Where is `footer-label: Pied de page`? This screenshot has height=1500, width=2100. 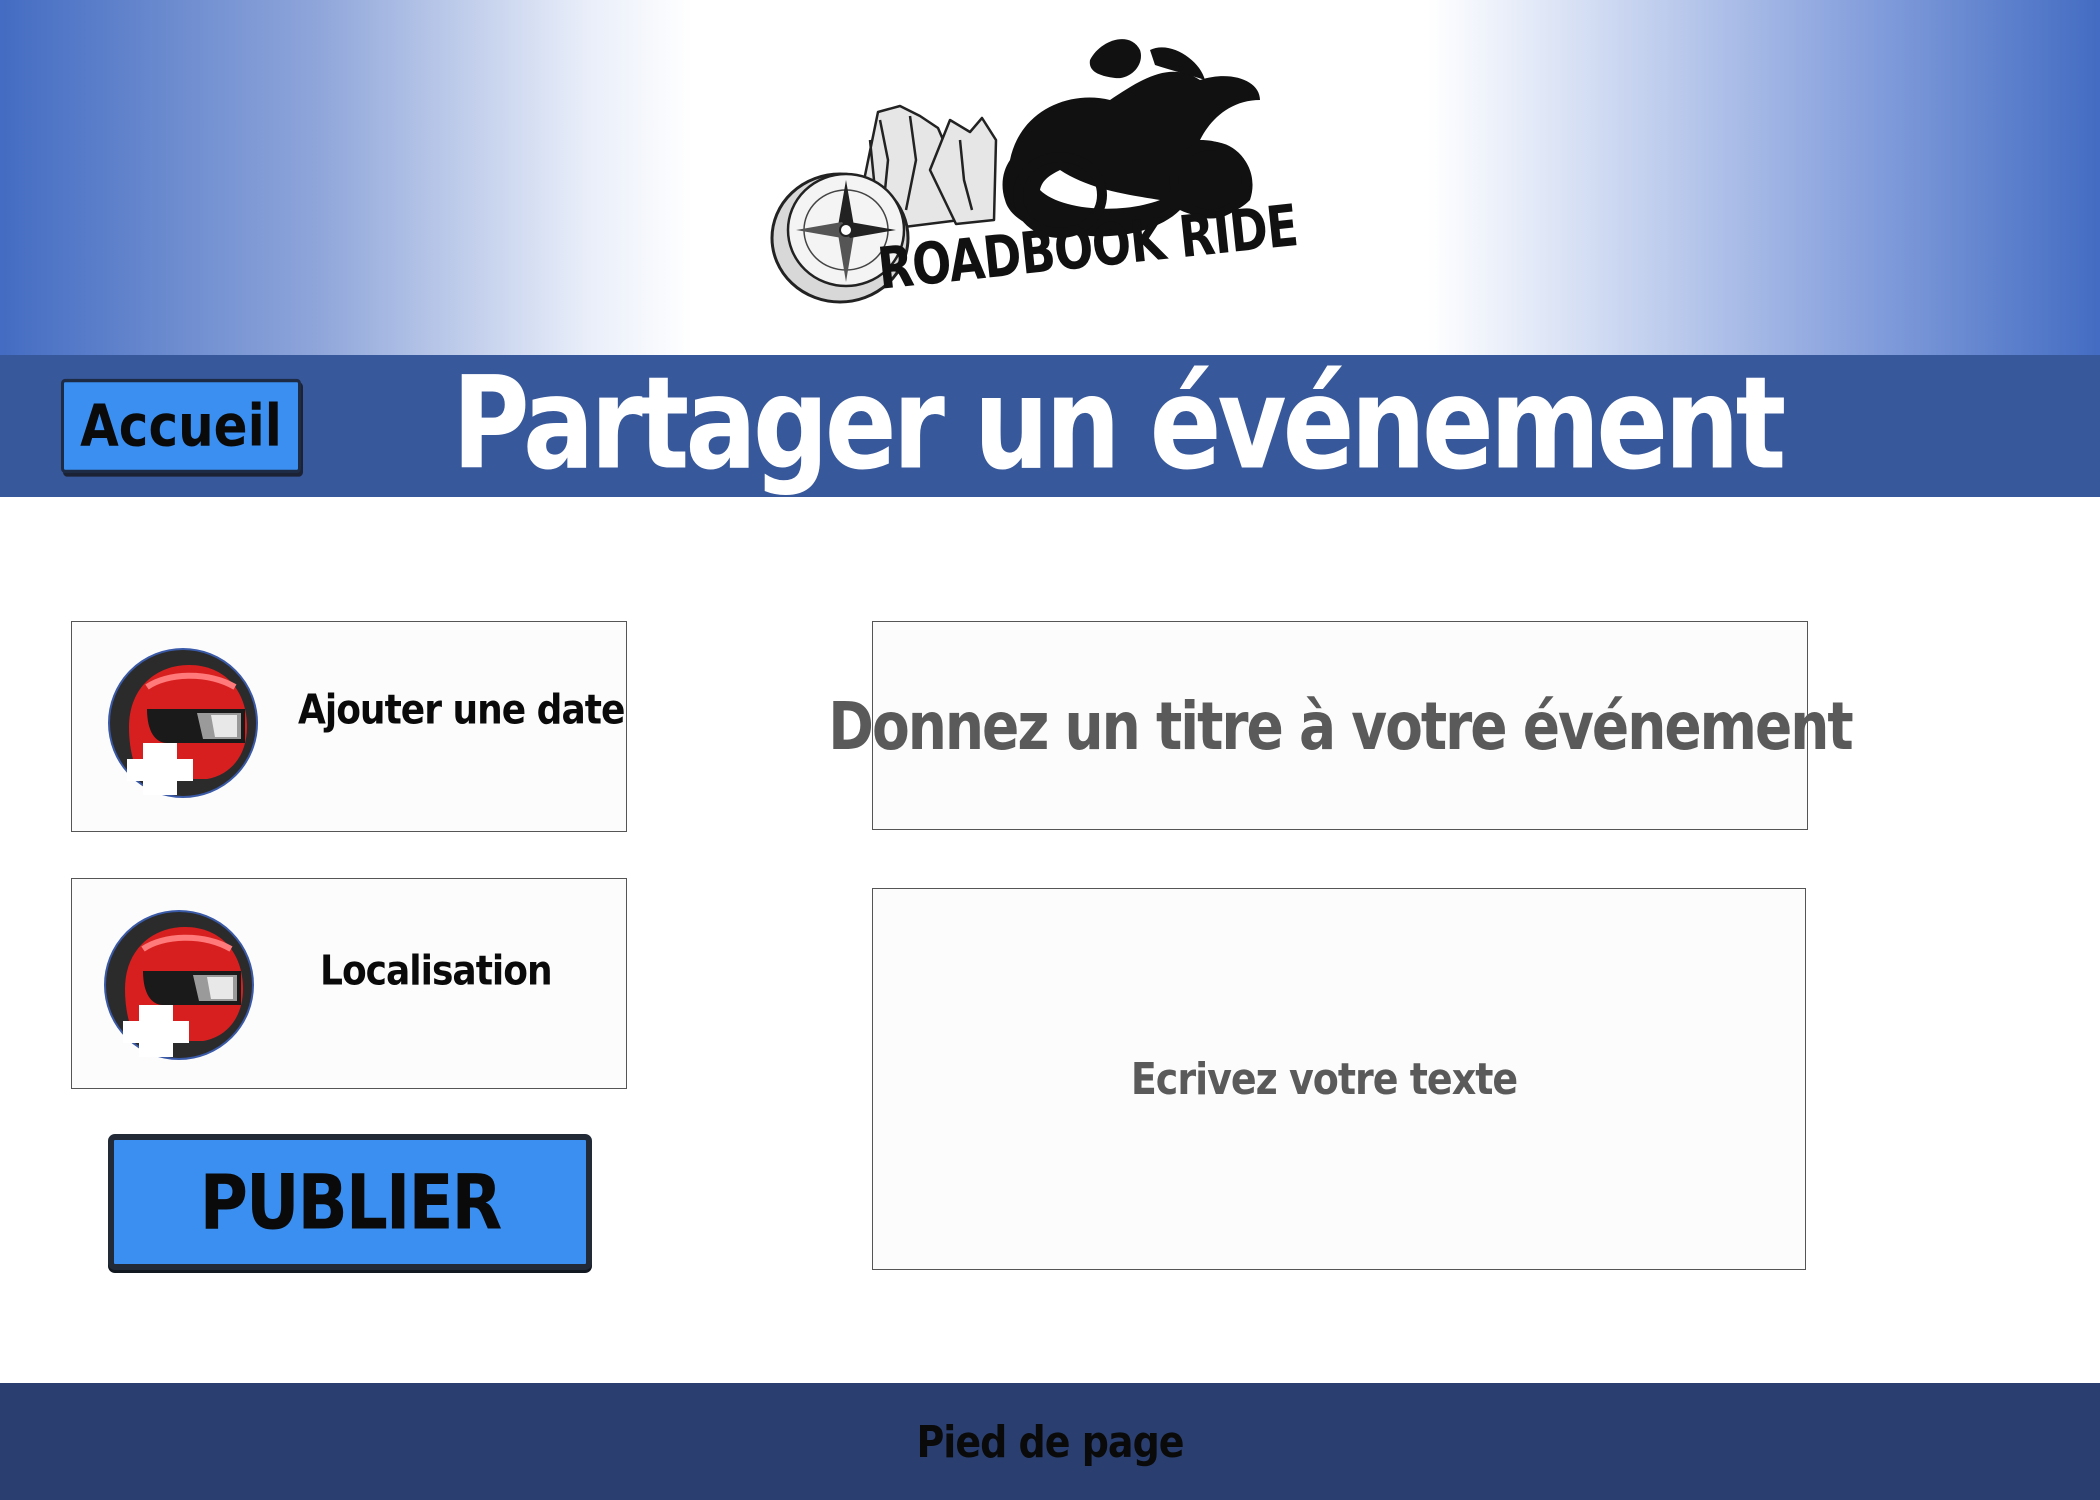 footer-label: Pied de page is located at coordinates (1050, 1441).